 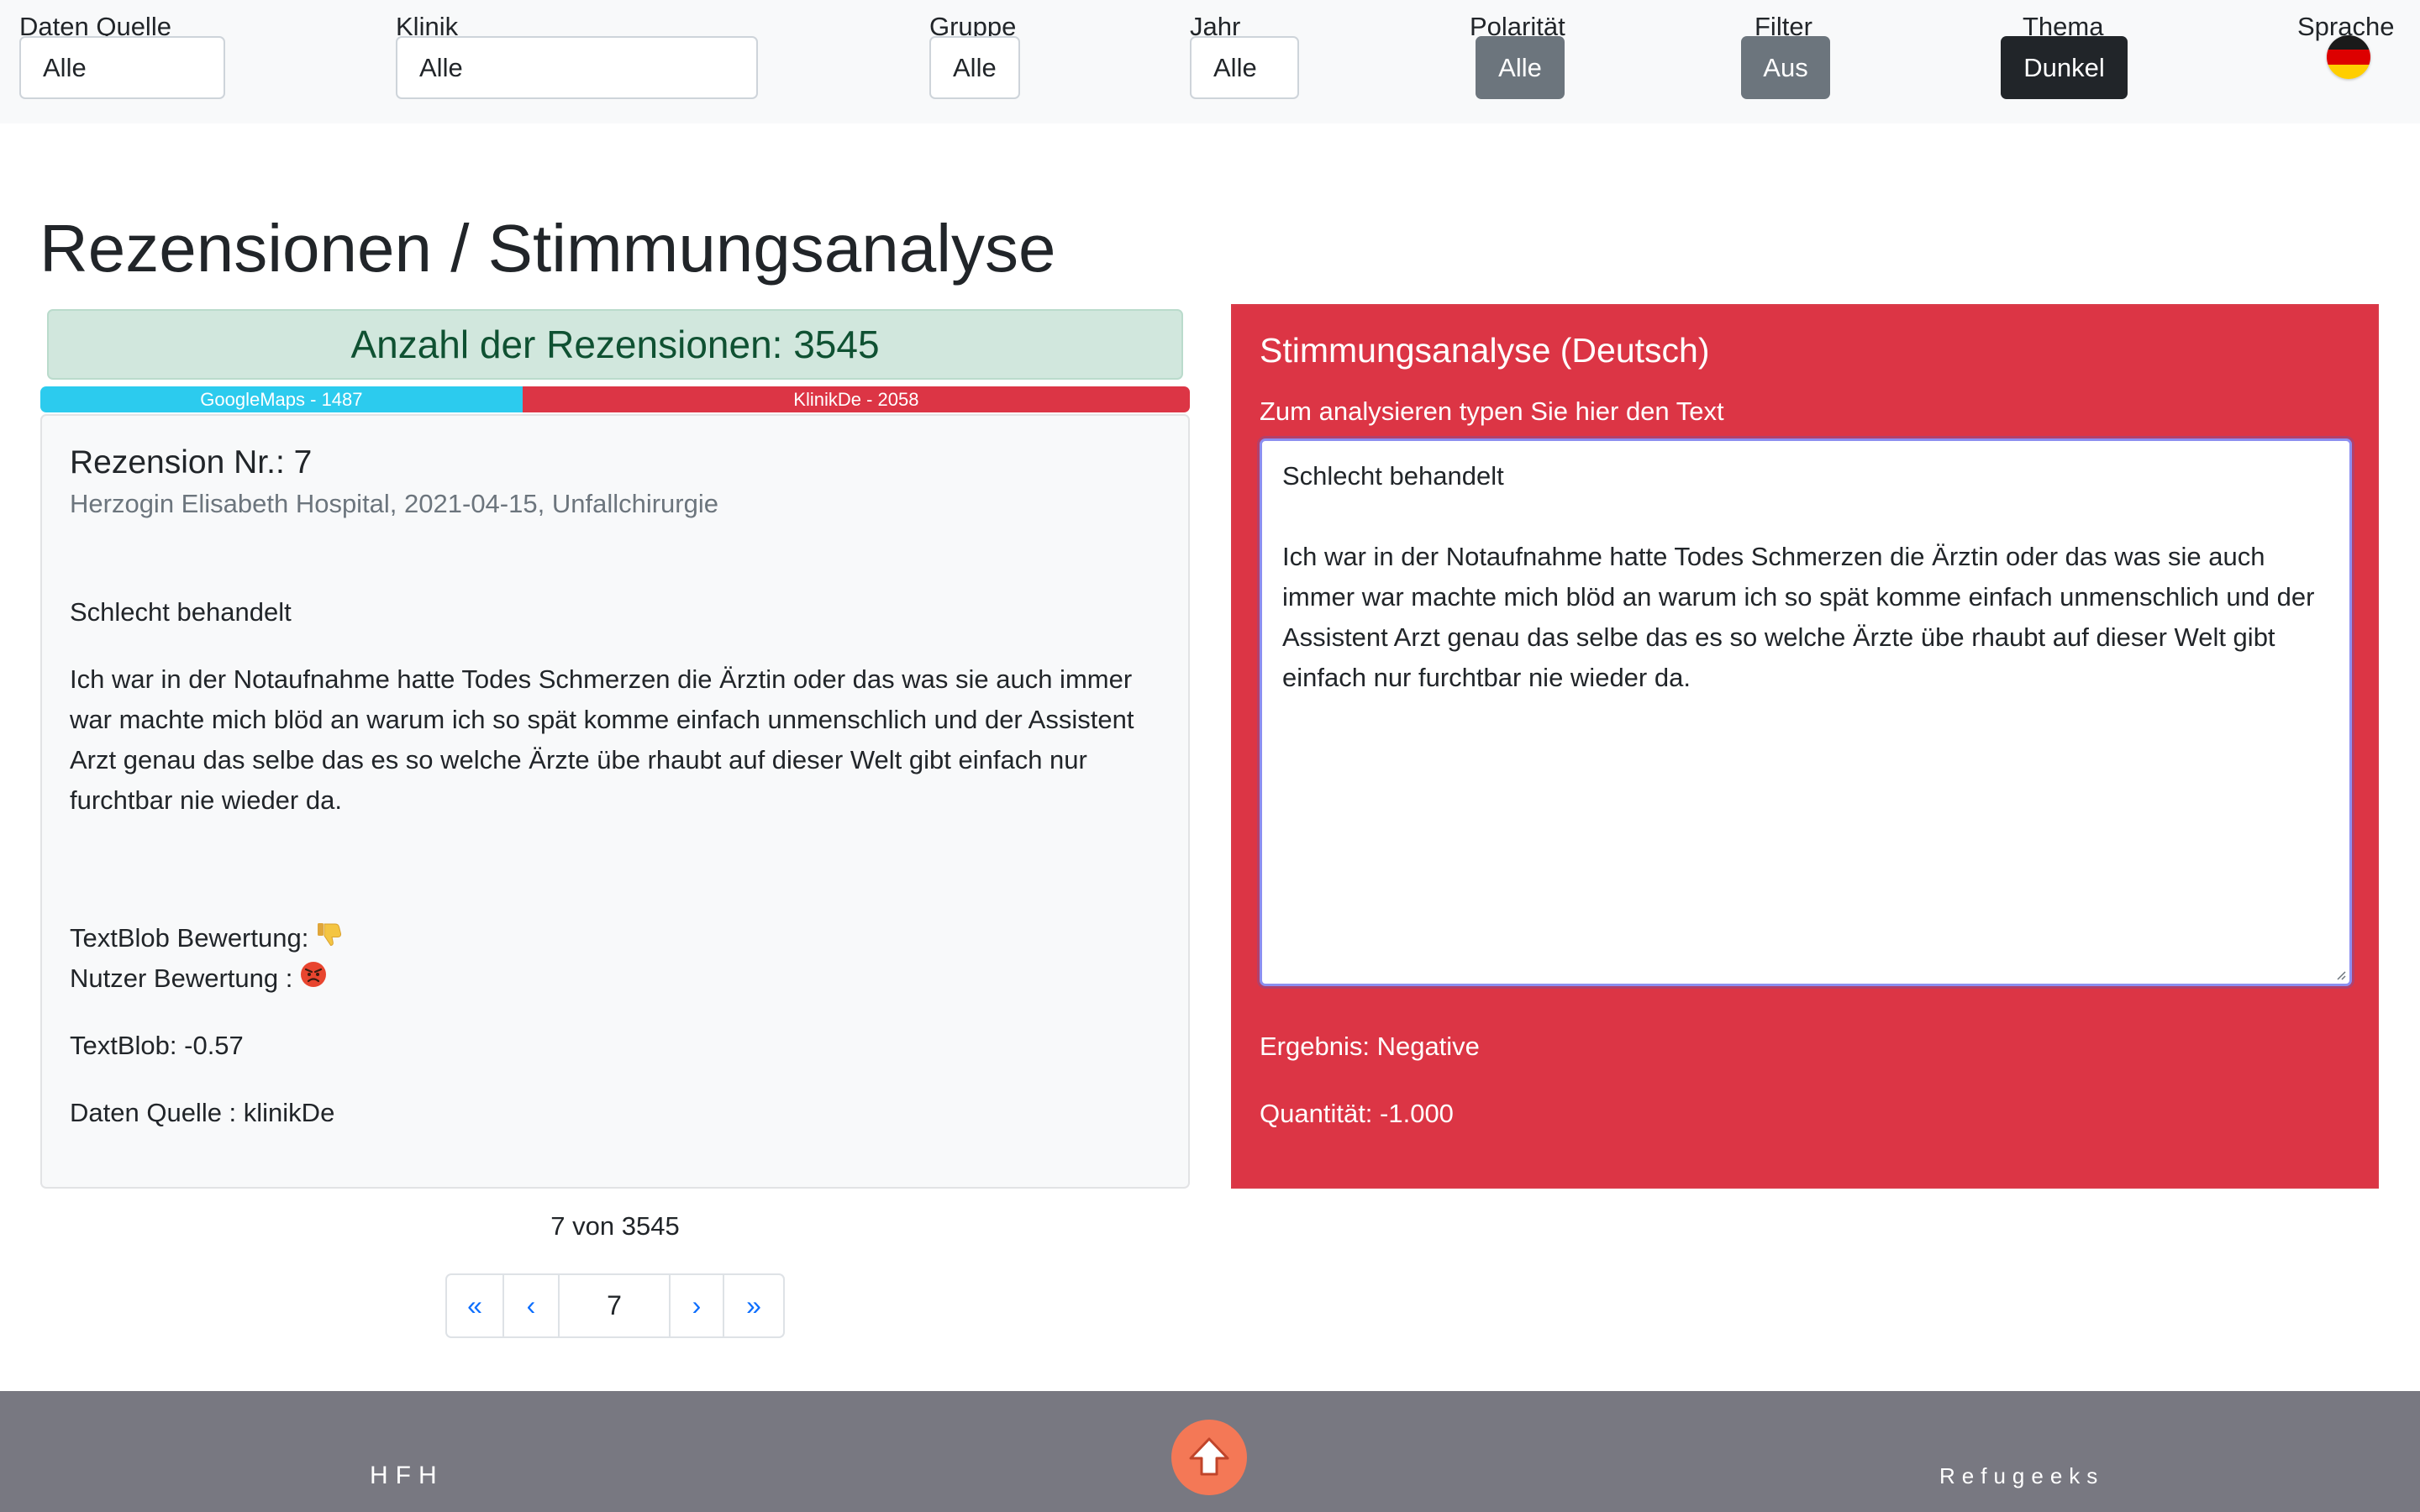 What do you see at coordinates (1492, 411) in the screenshot?
I see `sentiment-input-label: Zum analysieren typen Sie hier den Text` at bounding box center [1492, 411].